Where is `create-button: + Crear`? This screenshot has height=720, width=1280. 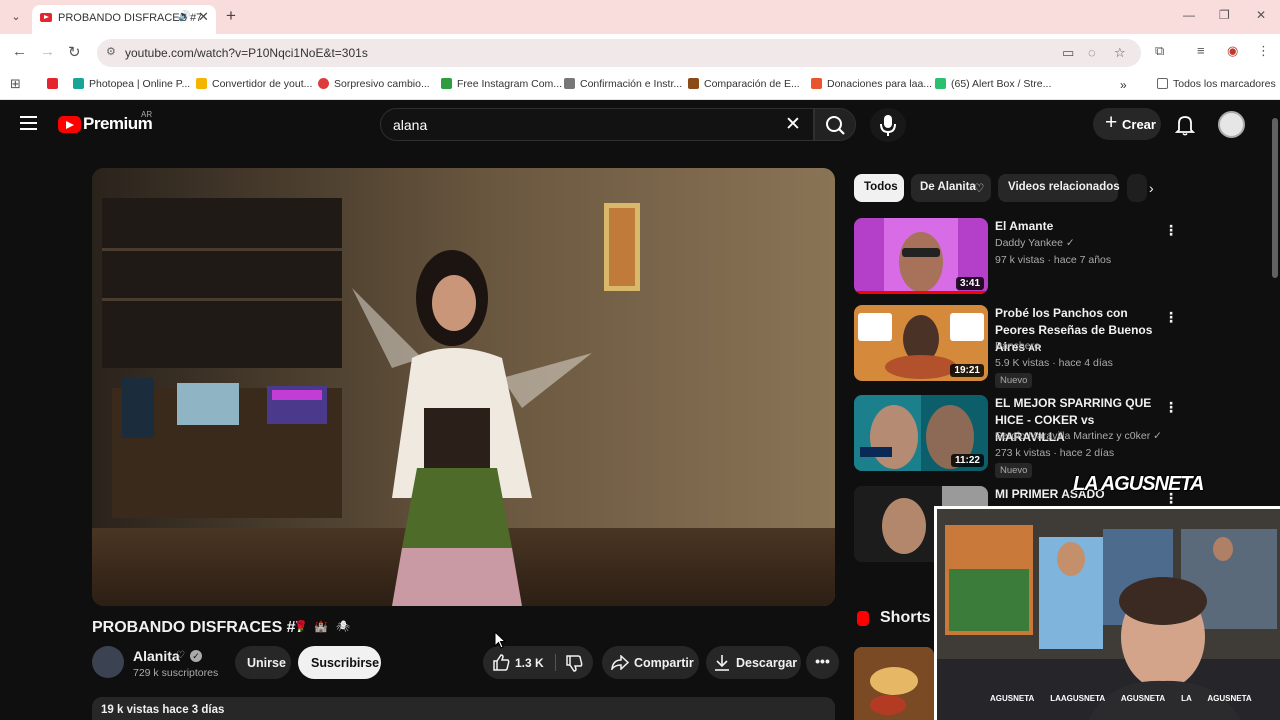 create-button: + Crear is located at coordinates (1127, 124).